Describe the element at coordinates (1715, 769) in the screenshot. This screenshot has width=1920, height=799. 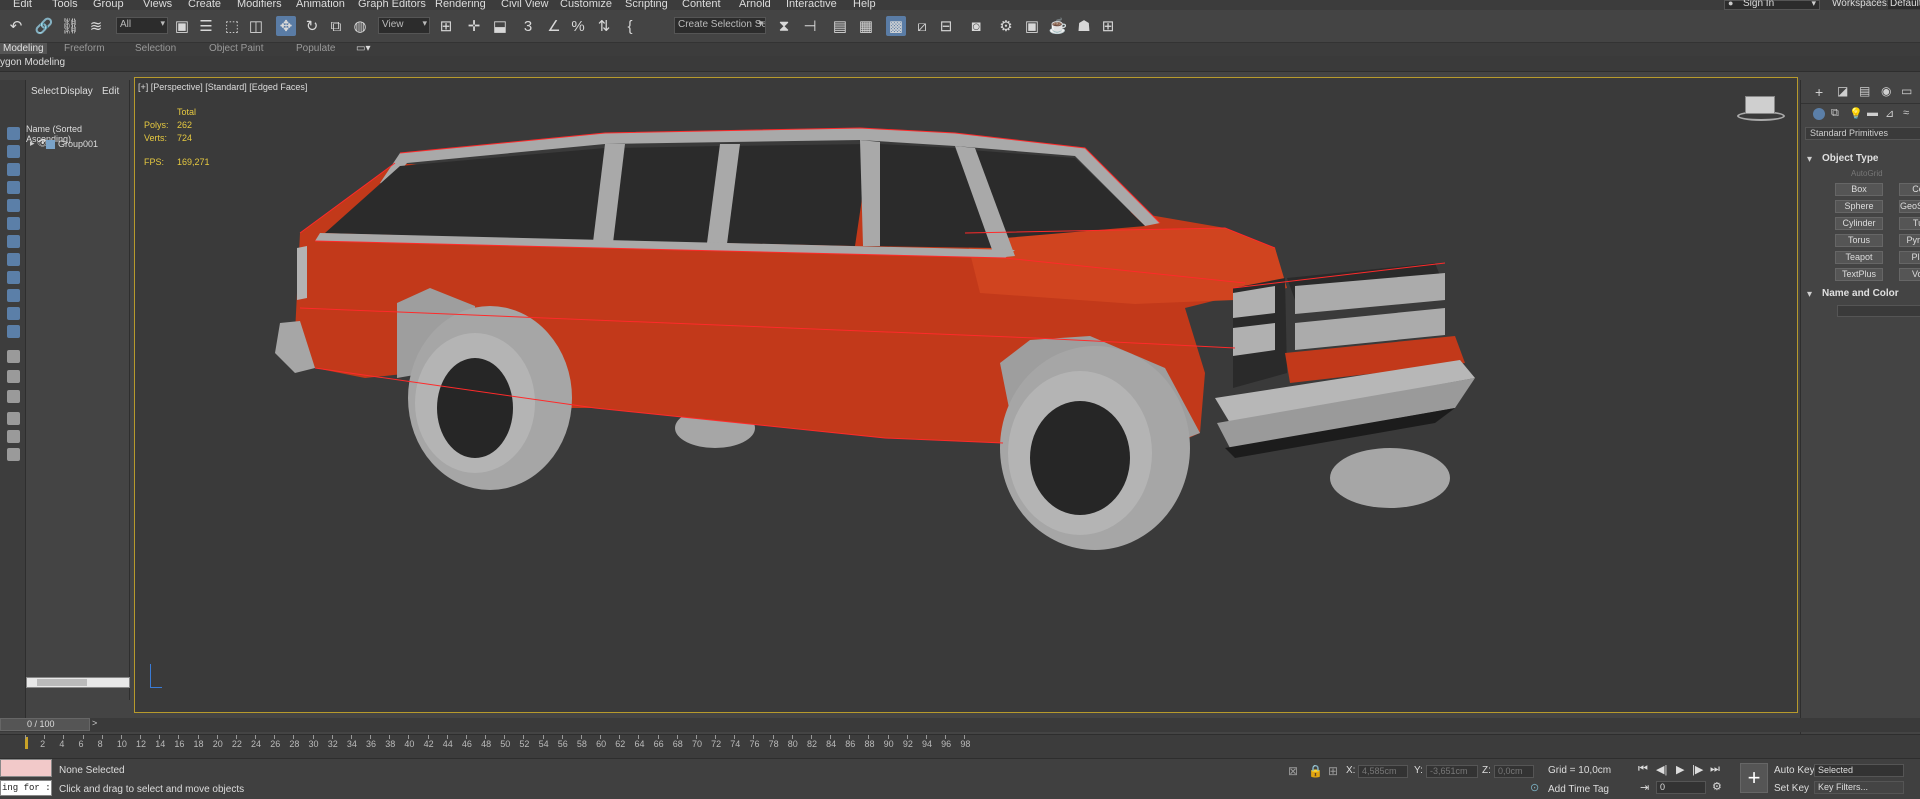
I see `go-to-end-icon: ⏭` at that location.